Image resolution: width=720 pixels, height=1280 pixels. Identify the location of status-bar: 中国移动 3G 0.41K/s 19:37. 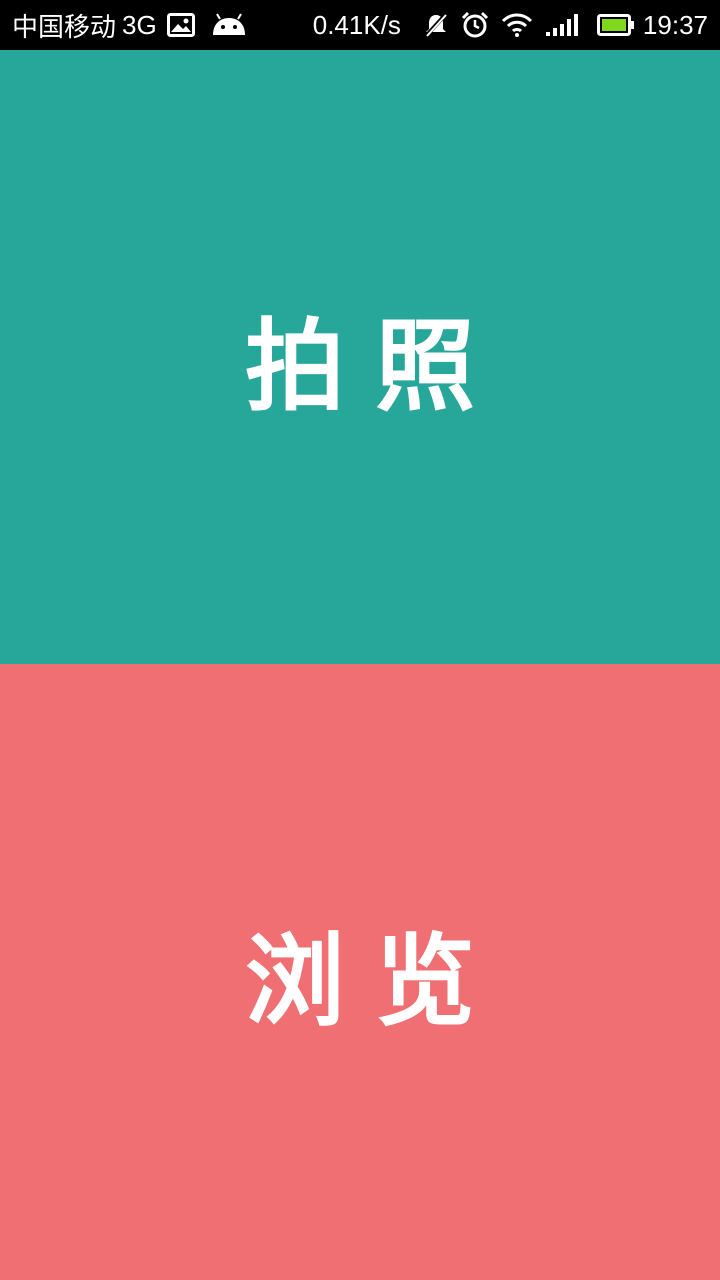
(360, 25).